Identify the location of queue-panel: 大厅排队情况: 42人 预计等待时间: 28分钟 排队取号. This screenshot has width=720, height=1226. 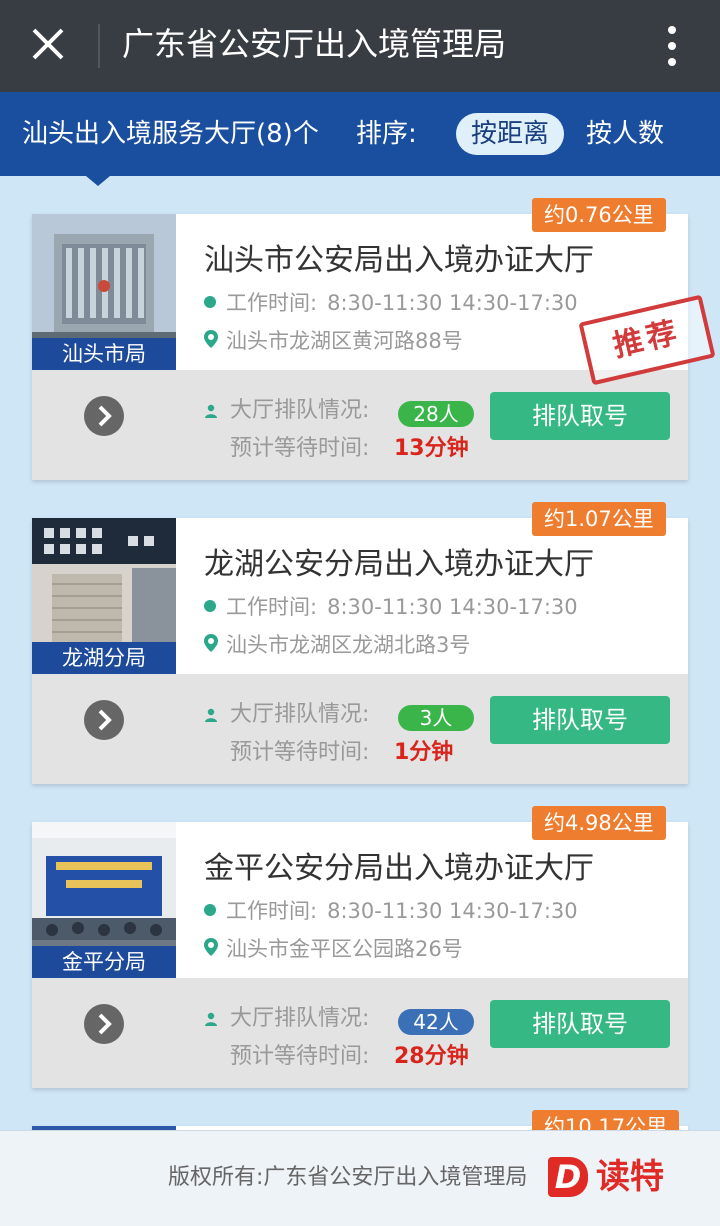
(360, 1033).